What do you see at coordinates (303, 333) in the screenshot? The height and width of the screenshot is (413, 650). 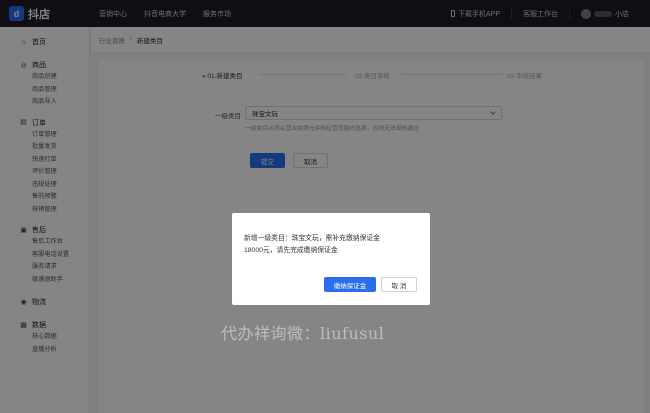 I see `watermark-text: 代办祥询微：liufusul` at bounding box center [303, 333].